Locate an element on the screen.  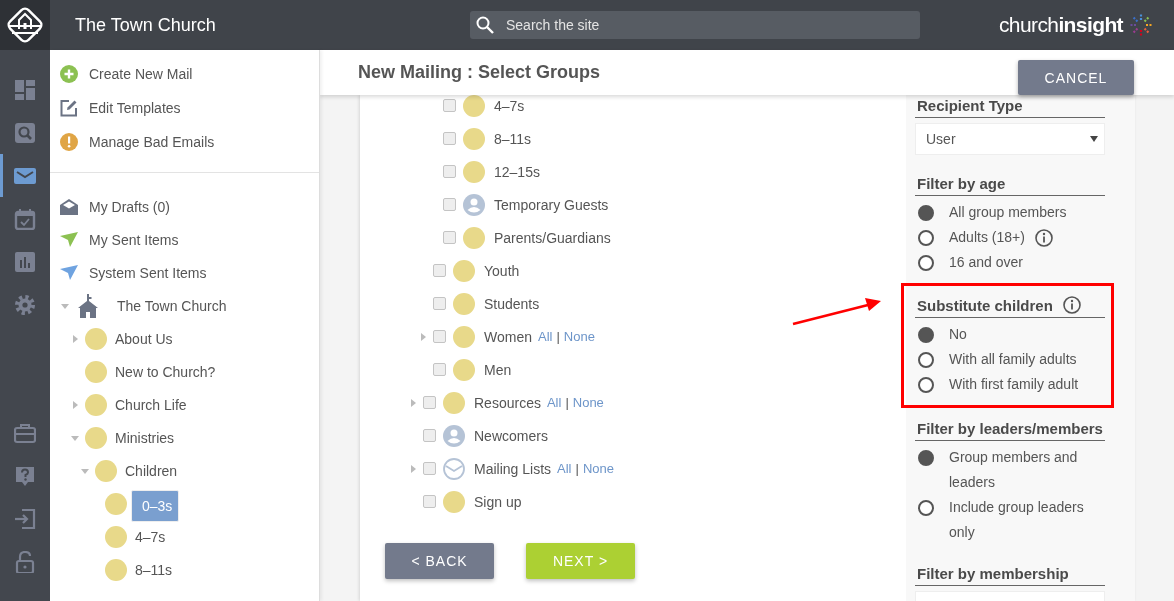
folder-item: System Sent Items is located at coordinates (148, 272).